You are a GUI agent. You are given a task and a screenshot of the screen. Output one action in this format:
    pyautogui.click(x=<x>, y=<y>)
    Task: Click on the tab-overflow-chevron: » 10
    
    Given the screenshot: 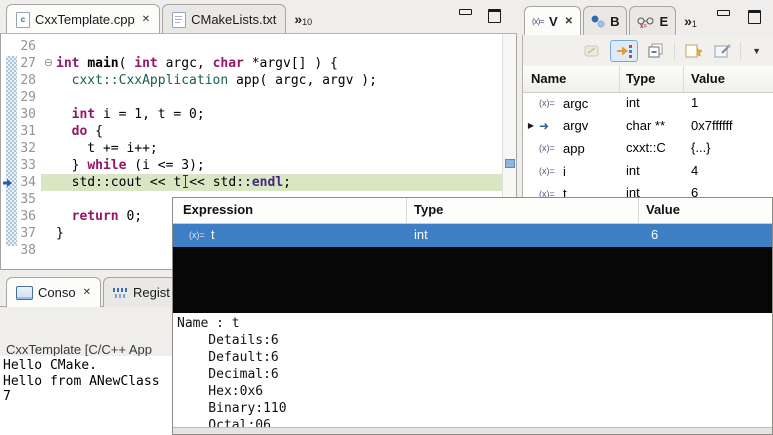 What is the action you would take?
    pyautogui.click(x=303, y=18)
    